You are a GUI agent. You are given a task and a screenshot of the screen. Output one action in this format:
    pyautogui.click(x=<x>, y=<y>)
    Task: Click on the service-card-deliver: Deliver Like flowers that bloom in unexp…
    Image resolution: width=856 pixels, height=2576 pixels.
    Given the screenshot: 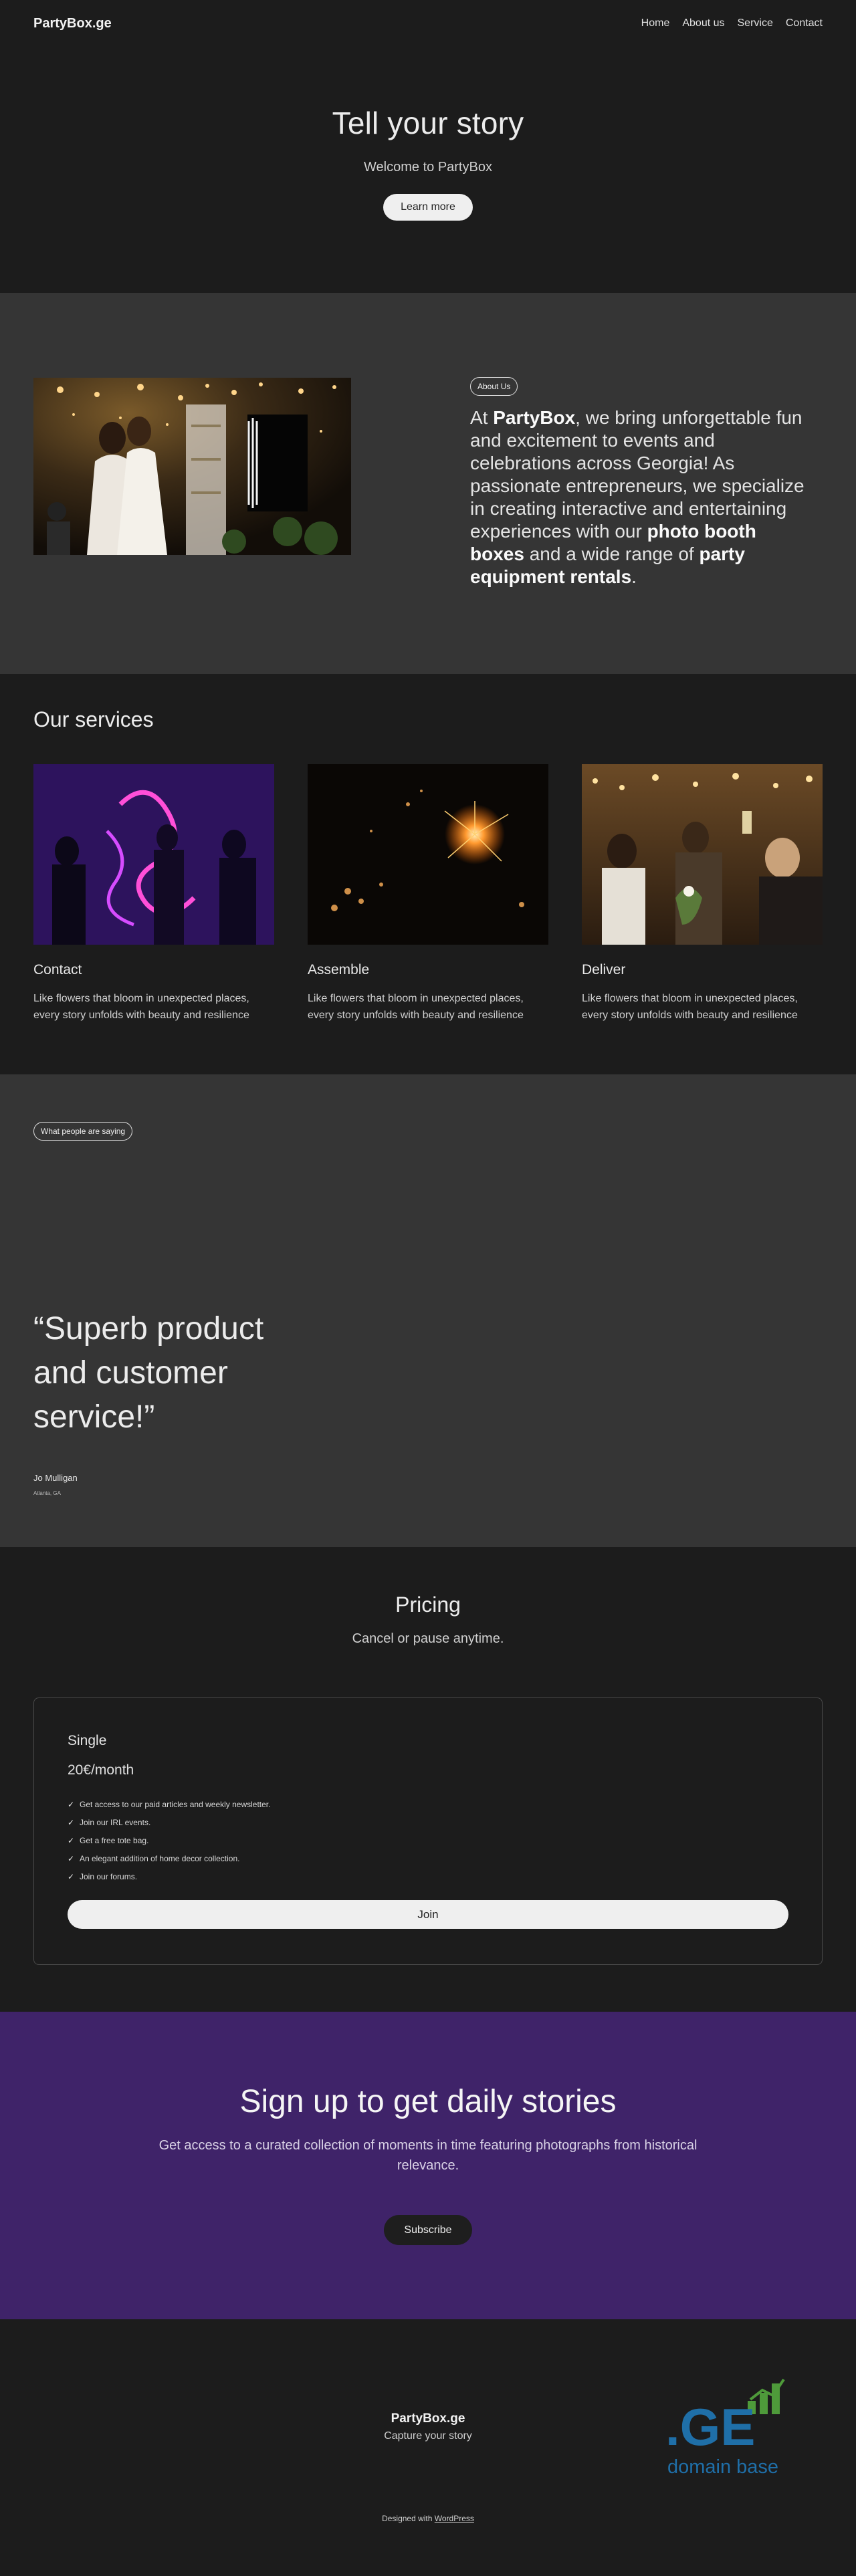 What is the action you would take?
    pyautogui.click(x=702, y=894)
    